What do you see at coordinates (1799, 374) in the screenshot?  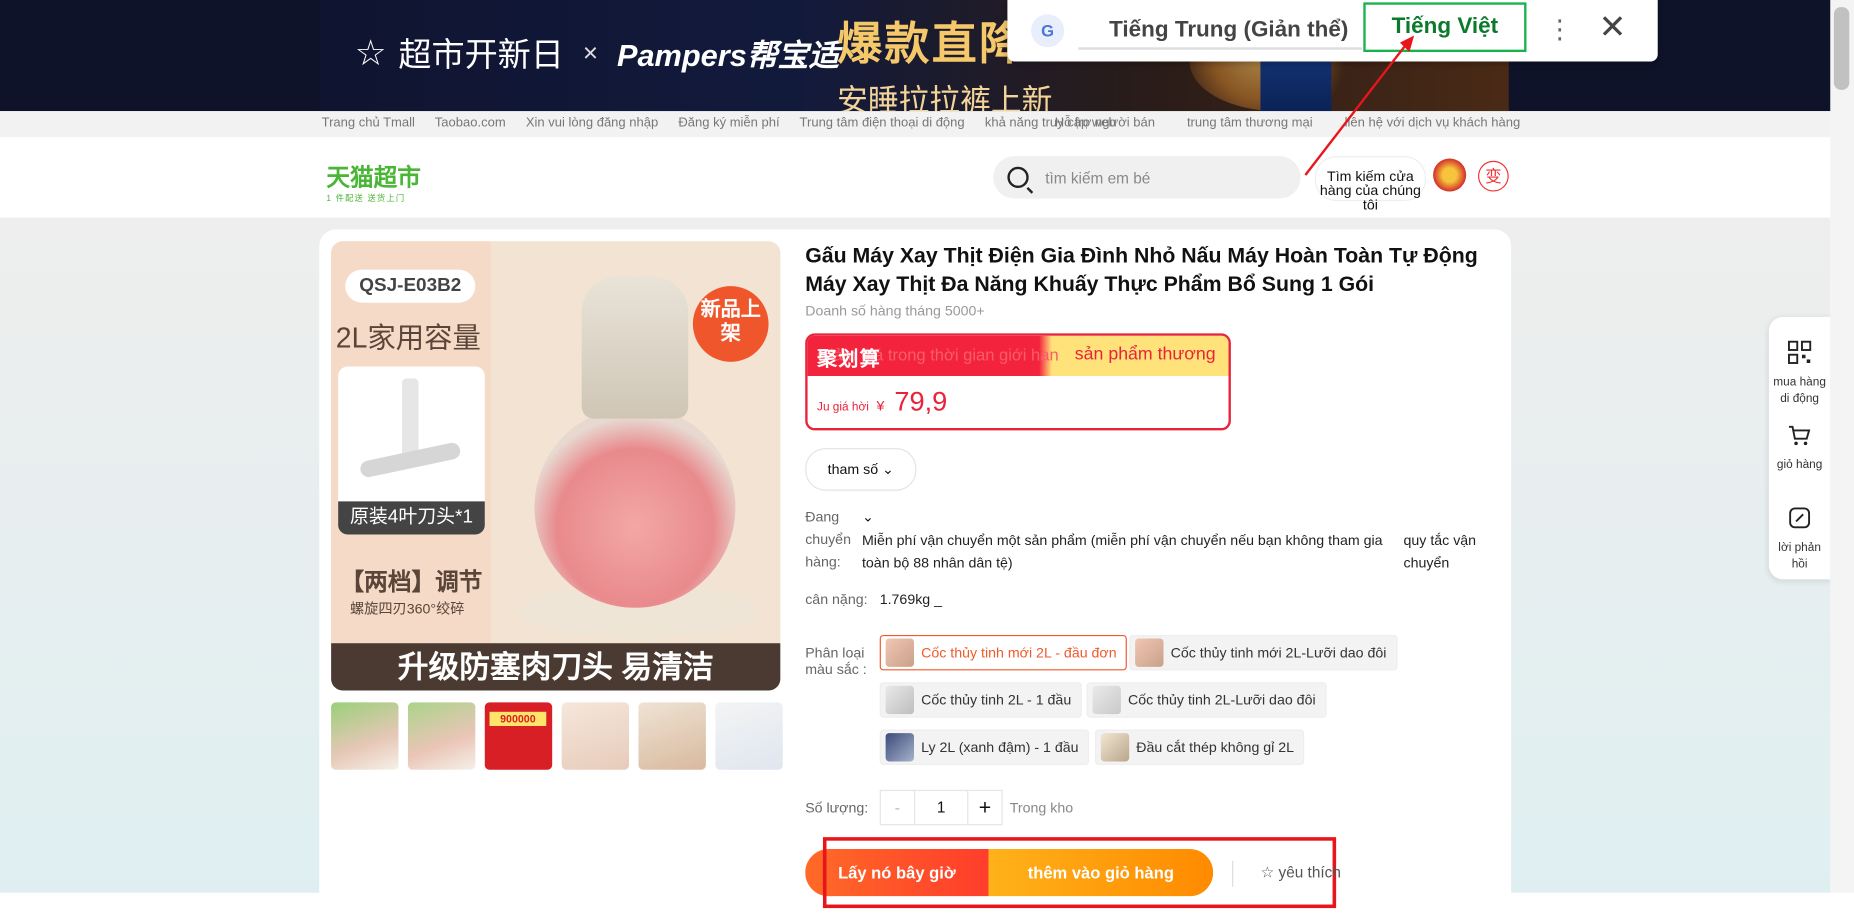 I see `mobile-shopping-button: mua hàng di động` at bounding box center [1799, 374].